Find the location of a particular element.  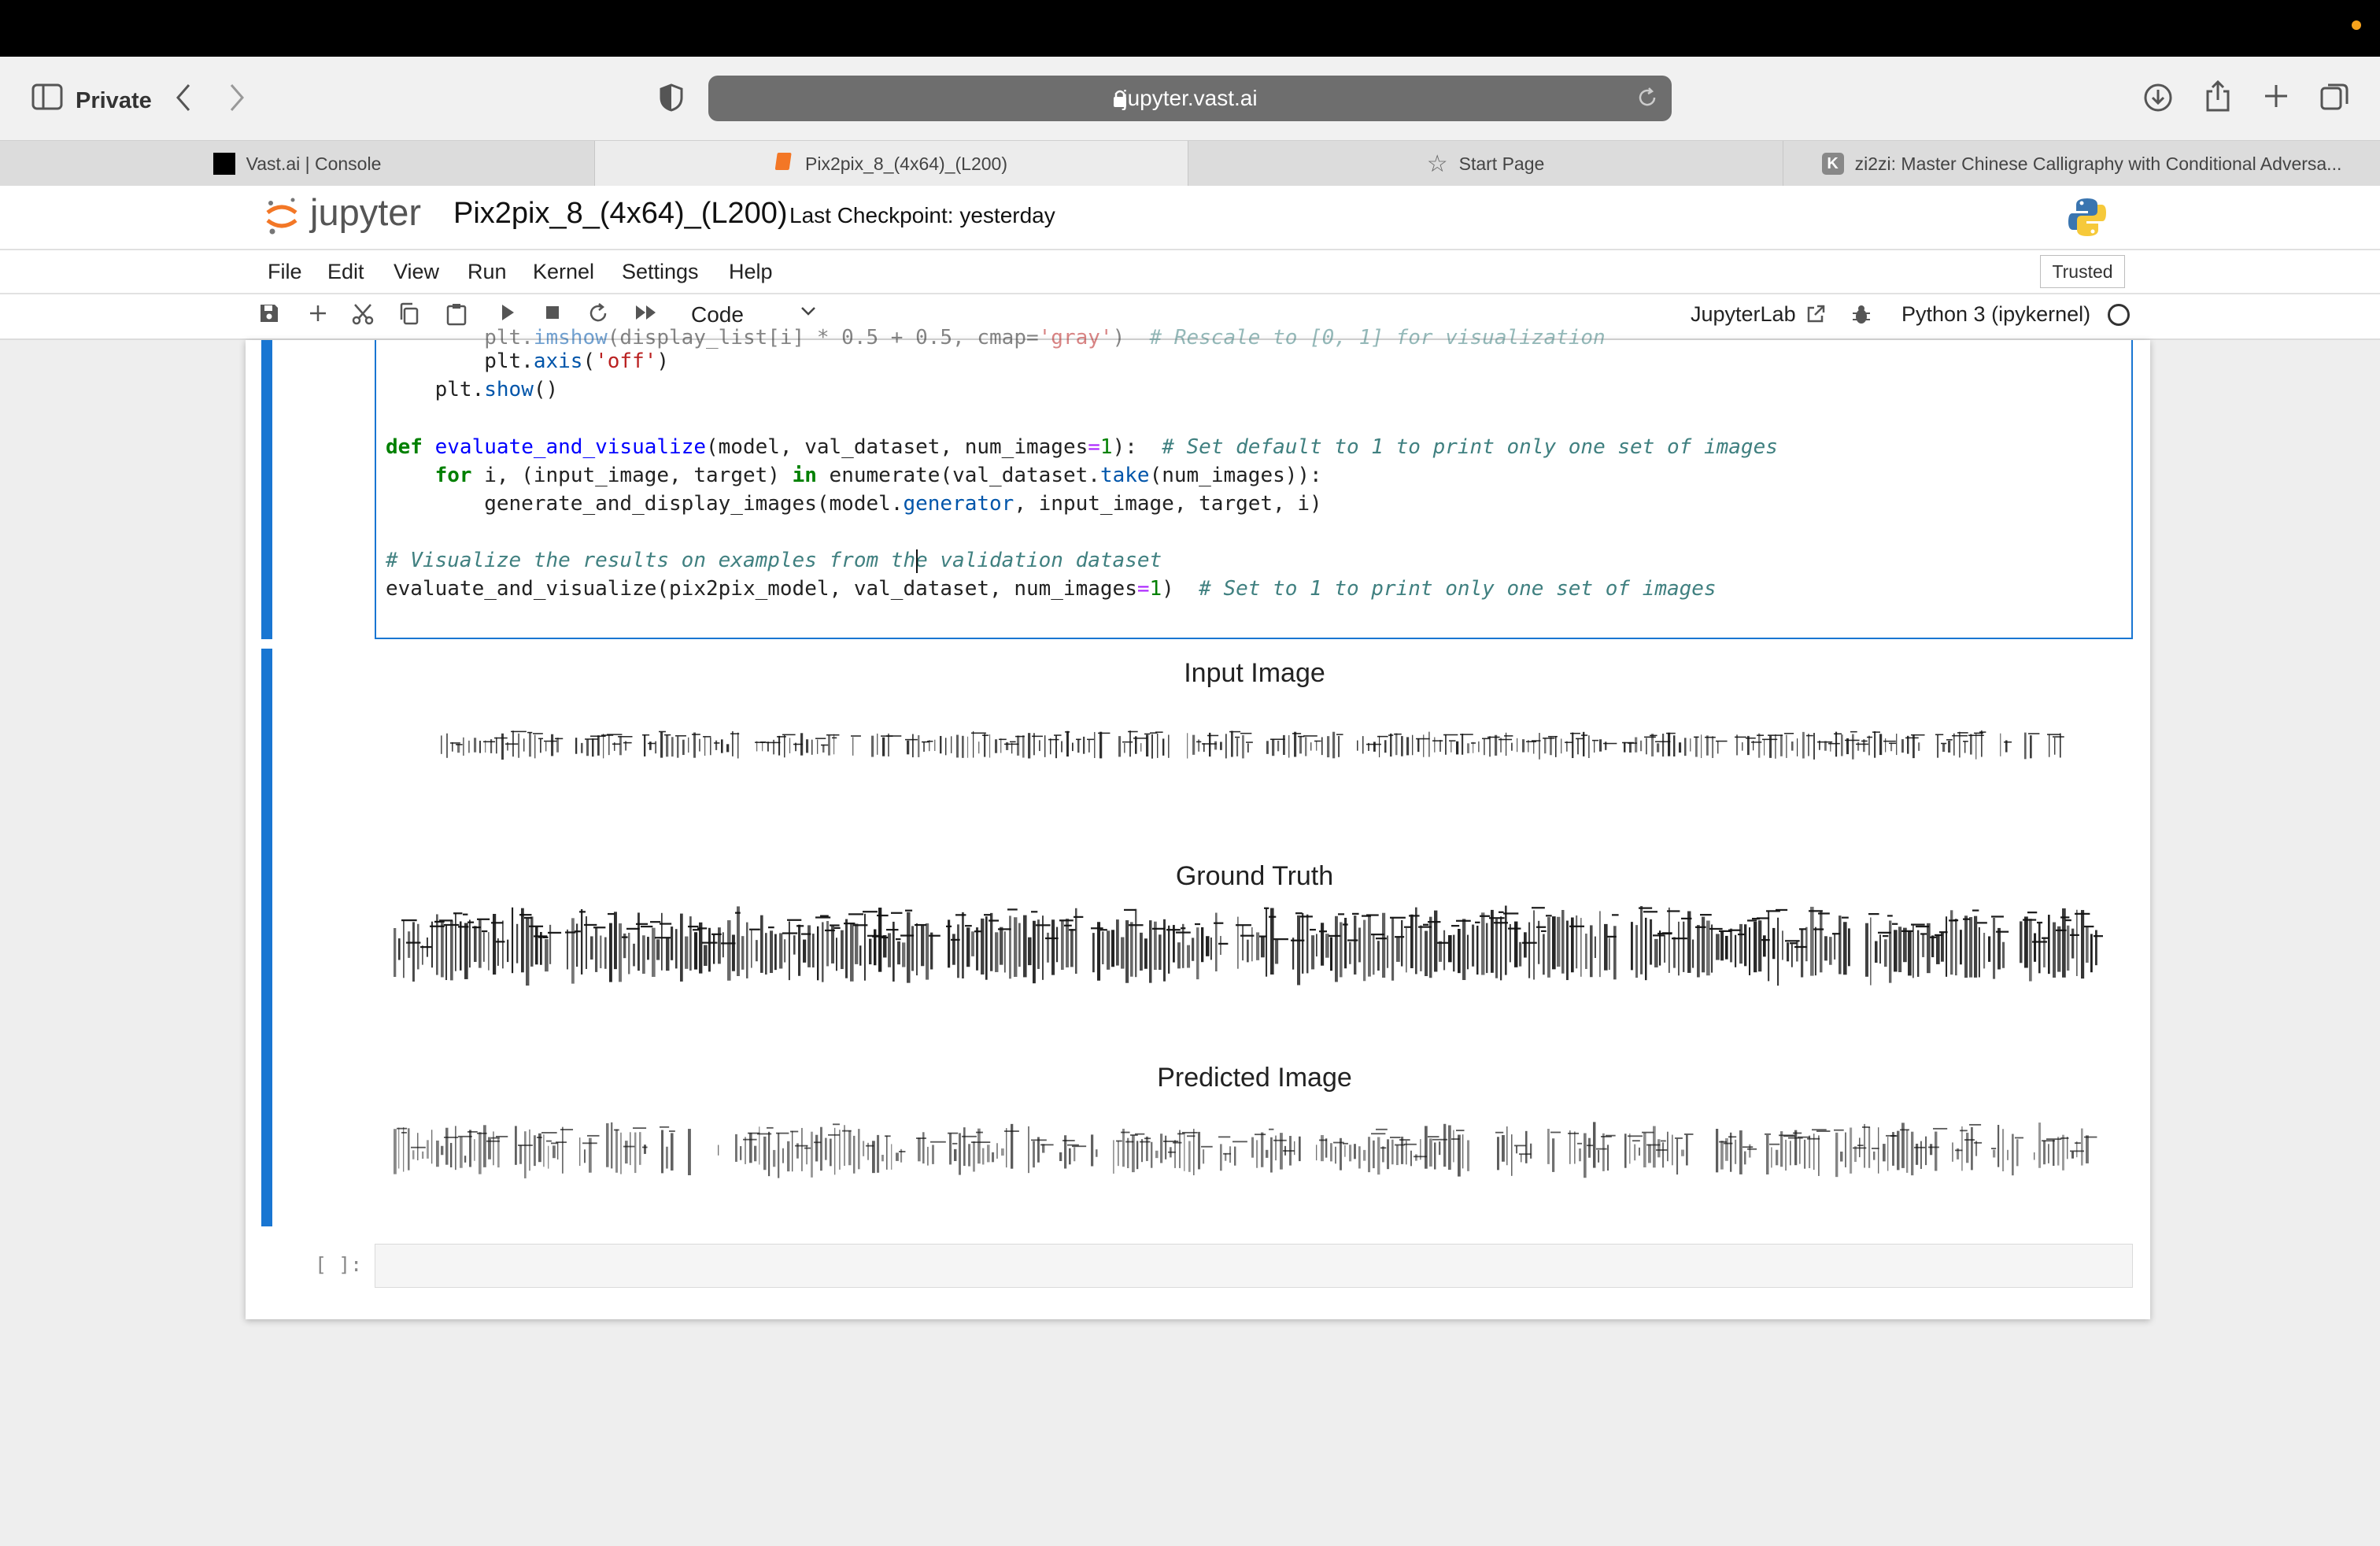

tab-notebook: Pix2pix_8_(4x64)_(L200) is located at coordinates (892, 164).